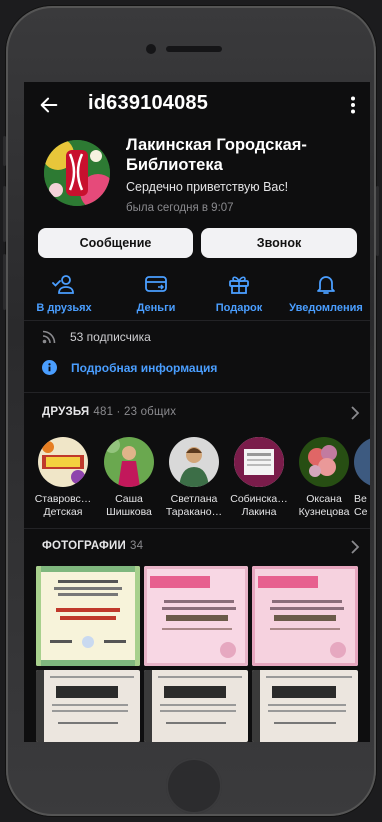 The image size is (382, 822). I want to click on photos-count: 34, so click(137, 546).